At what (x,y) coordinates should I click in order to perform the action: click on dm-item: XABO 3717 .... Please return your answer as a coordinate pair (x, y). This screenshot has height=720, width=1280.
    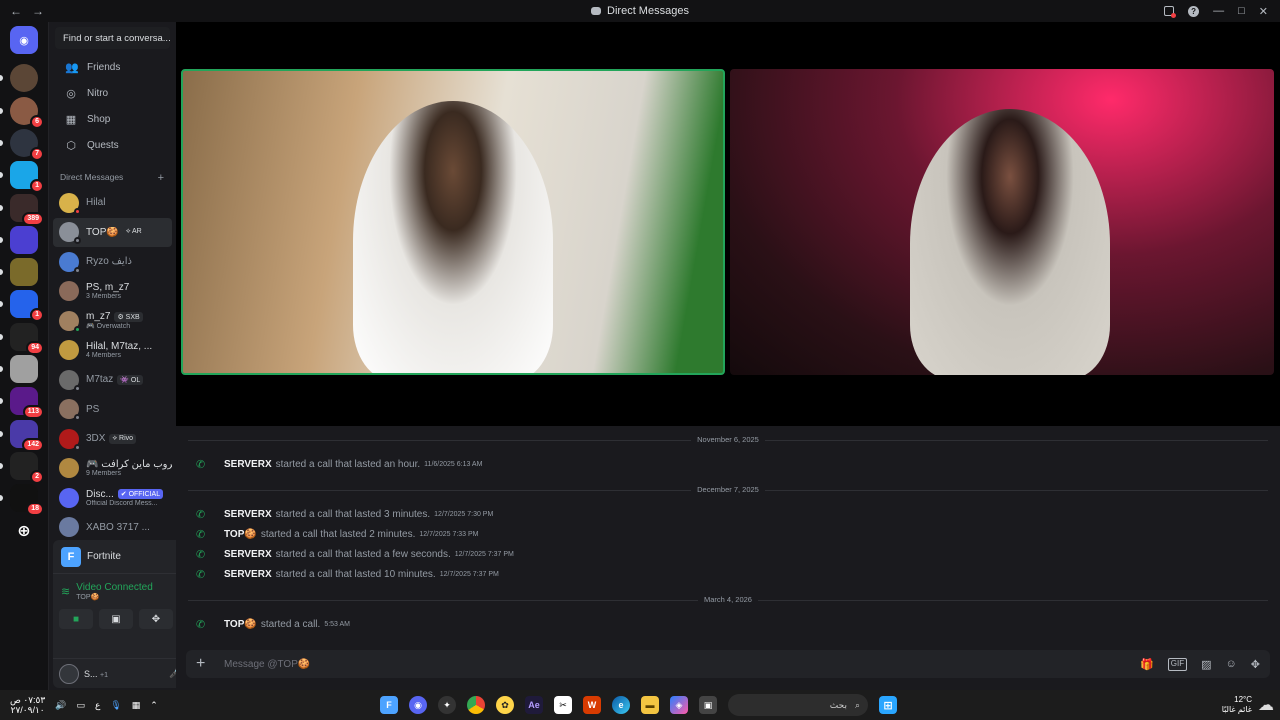
    Looking at the image, I should click on (112, 528).